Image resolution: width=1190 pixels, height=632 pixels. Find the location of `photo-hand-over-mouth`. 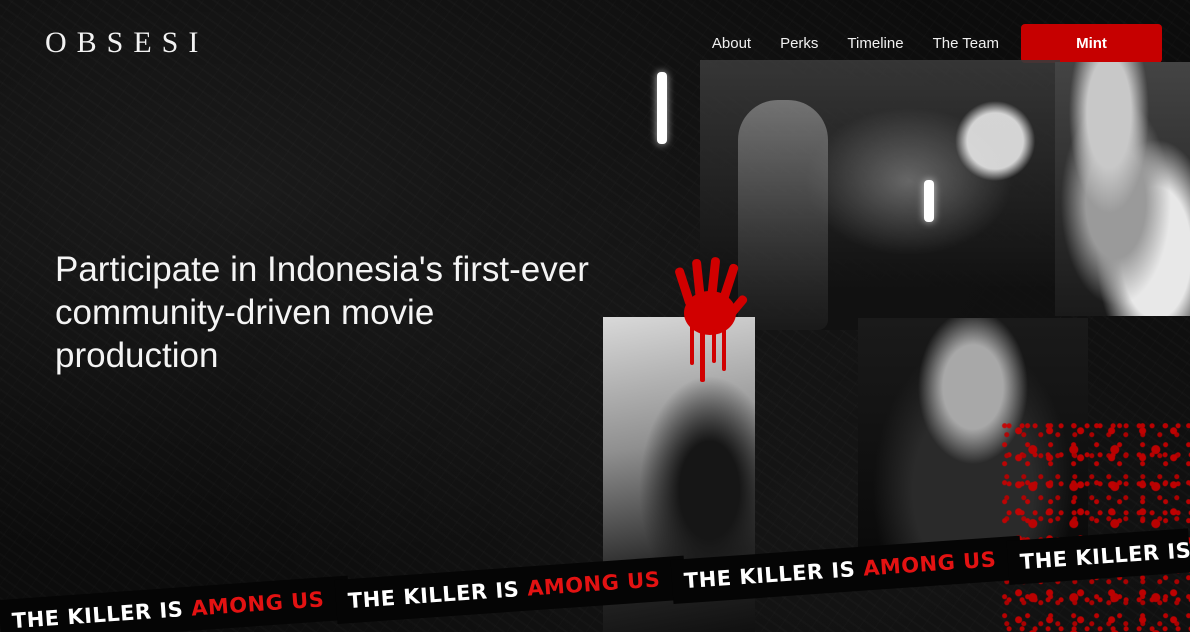

photo-hand-over-mouth is located at coordinates (1122, 189).